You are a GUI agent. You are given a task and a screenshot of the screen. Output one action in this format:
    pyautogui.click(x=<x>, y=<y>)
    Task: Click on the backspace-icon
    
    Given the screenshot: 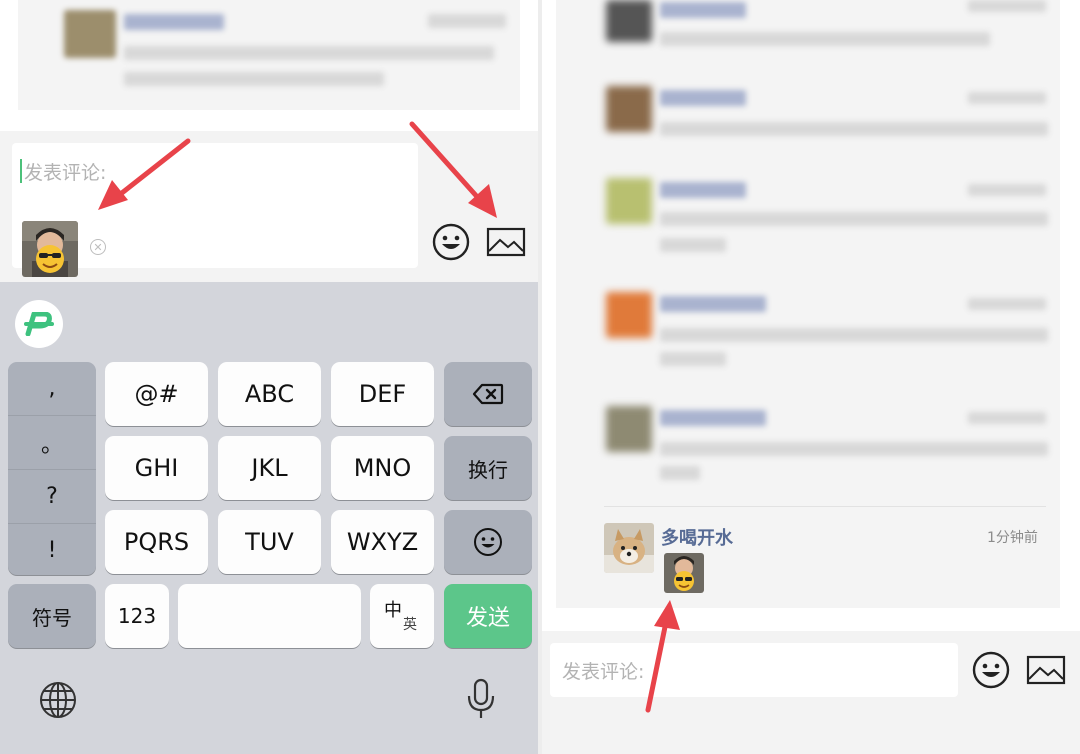 What is the action you would take?
    pyautogui.click(x=488, y=394)
    